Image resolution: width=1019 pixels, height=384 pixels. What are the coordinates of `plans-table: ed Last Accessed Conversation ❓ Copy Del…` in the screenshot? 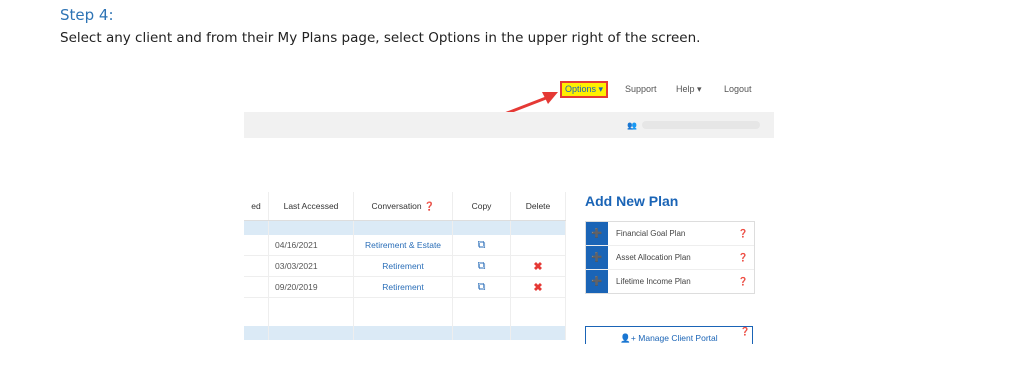 It's located at (405, 266).